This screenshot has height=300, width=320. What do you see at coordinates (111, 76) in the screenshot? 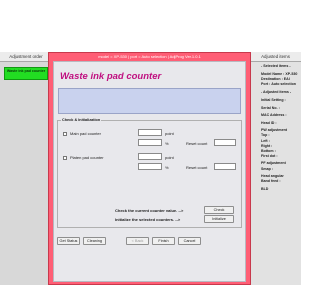
I see `page-title: Waste ink pad counter` at bounding box center [111, 76].